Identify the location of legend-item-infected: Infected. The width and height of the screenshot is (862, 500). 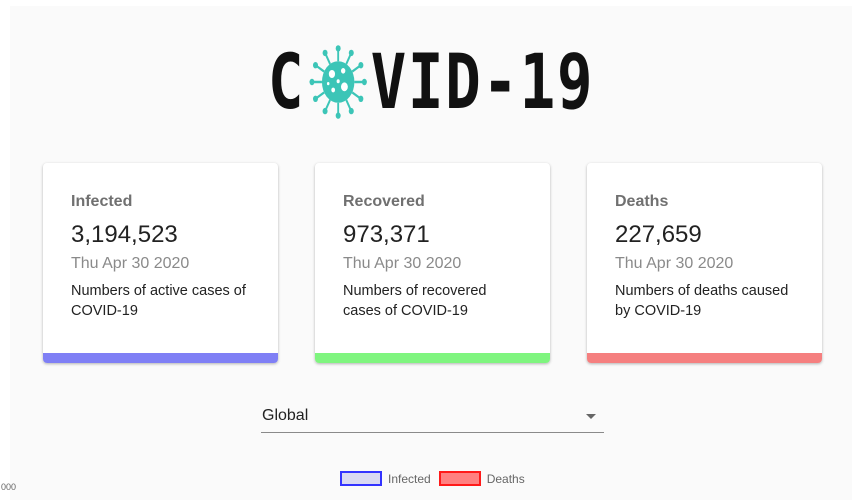
(385, 478).